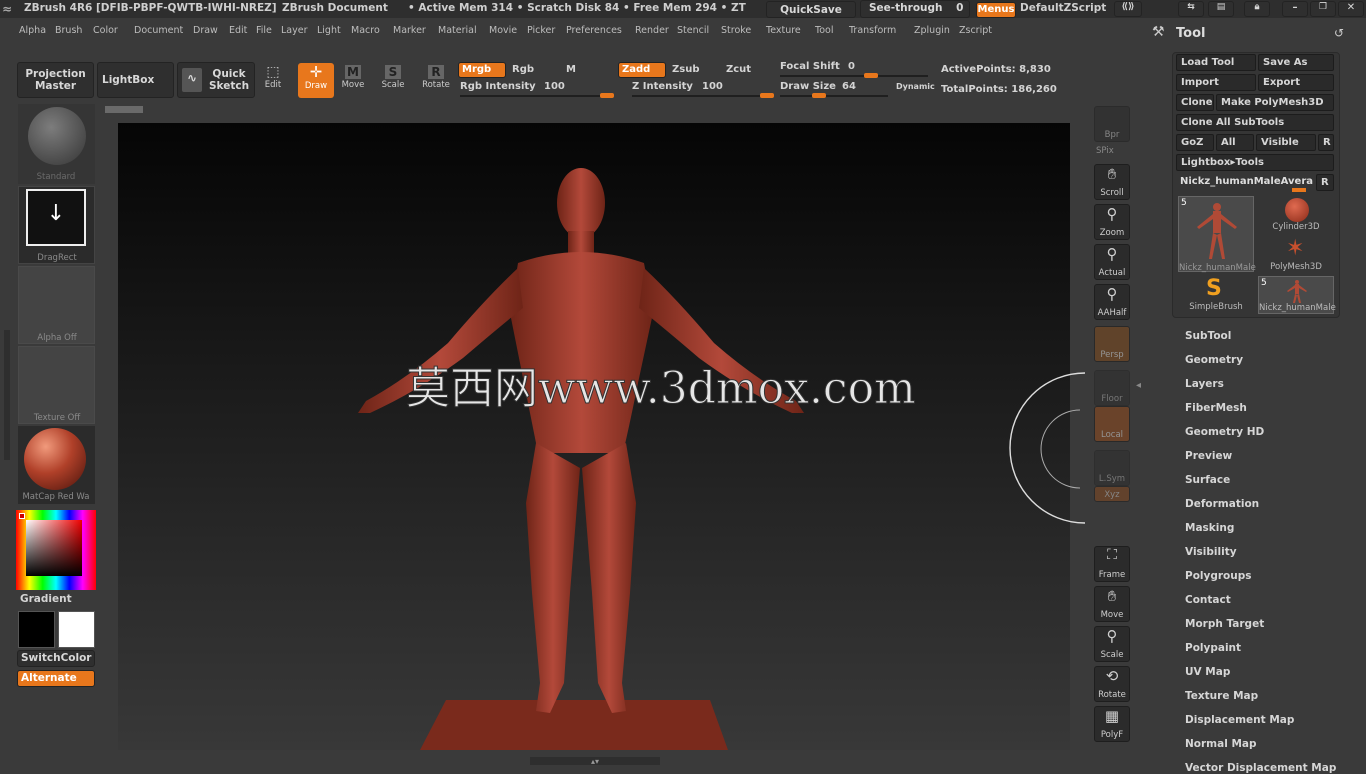 The width and height of the screenshot is (1366, 774). What do you see at coordinates (932, 30) in the screenshot?
I see `menu-zplugin: Zplugin` at bounding box center [932, 30].